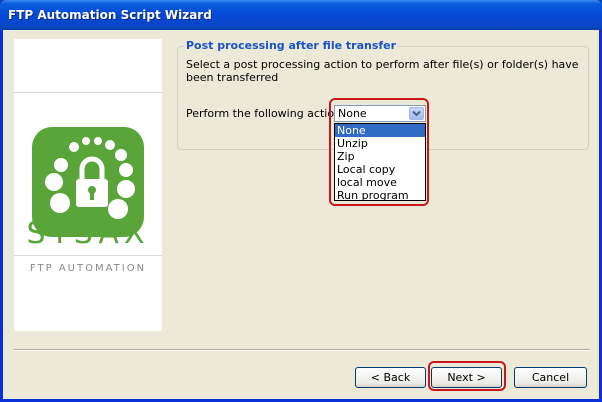  I want to click on group-title: Post processing after file transfer, so click(291, 45).